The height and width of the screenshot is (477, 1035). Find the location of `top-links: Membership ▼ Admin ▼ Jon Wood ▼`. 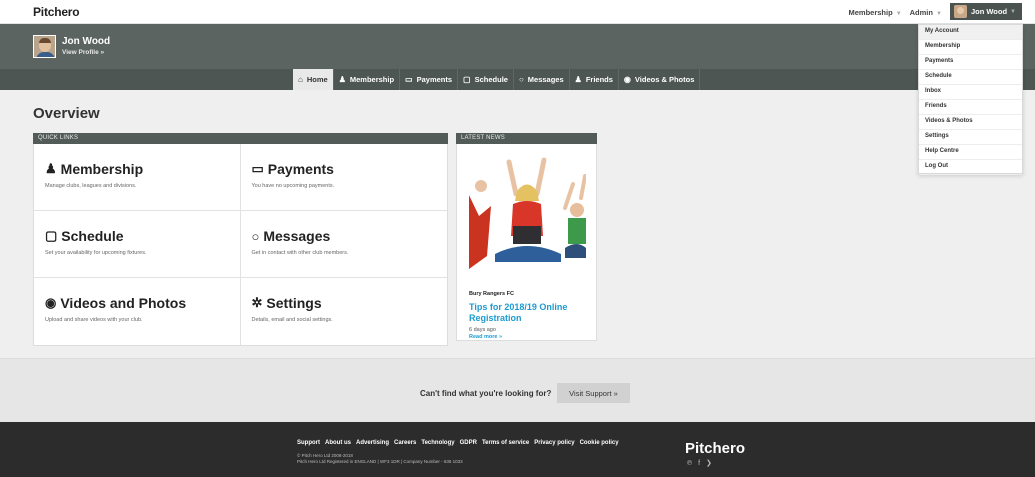

top-links: Membership ▼ Admin ▼ Jon Wood ▼ is located at coordinates (935, 11).